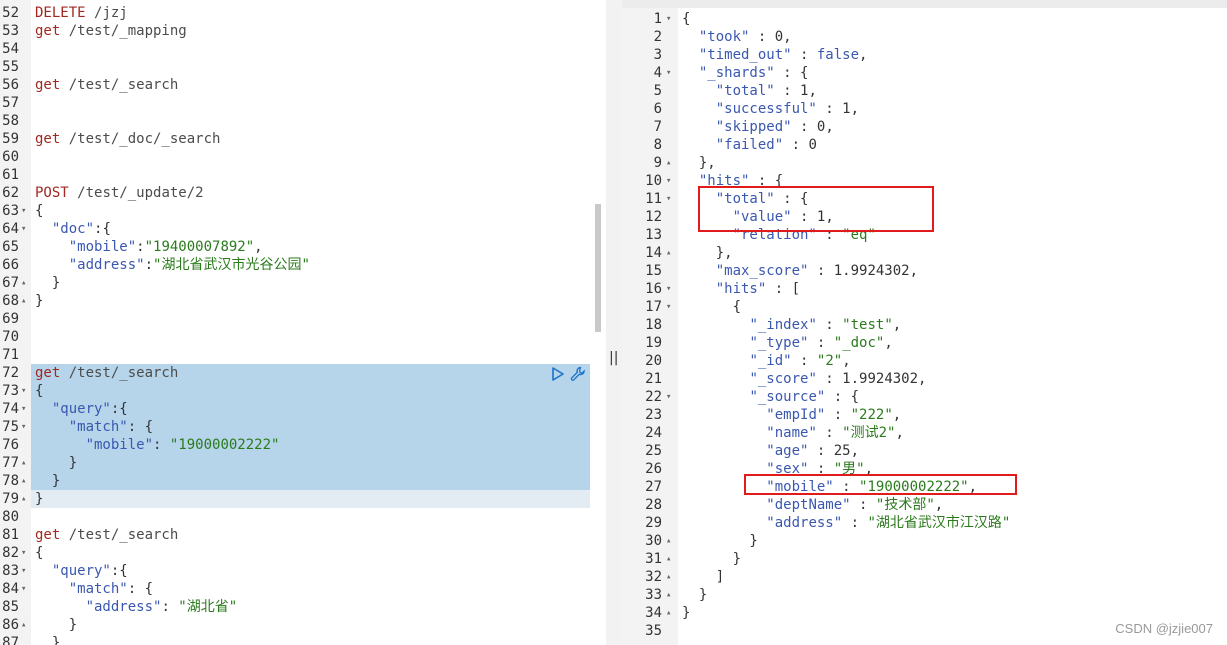 The width and height of the screenshot is (1227, 645). Describe the element at coordinates (320, 265) in the screenshot. I see `code-line: "address":"湖北省武汉市光谷公园"` at that location.